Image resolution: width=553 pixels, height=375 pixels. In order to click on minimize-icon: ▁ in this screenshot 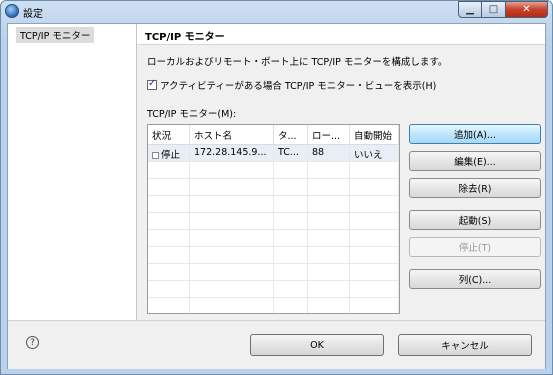, I will do `click(470, 9)`.